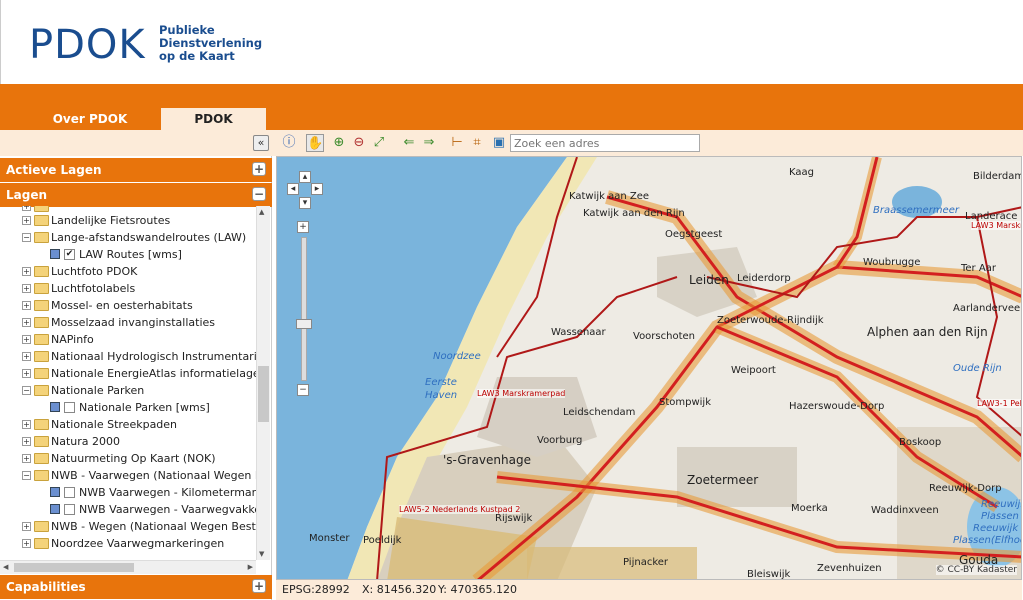 This screenshot has height=600, width=1023. What do you see at coordinates (93, 288) in the screenshot?
I see `tree-label: Luchtfotolabels` at bounding box center [93, 288].